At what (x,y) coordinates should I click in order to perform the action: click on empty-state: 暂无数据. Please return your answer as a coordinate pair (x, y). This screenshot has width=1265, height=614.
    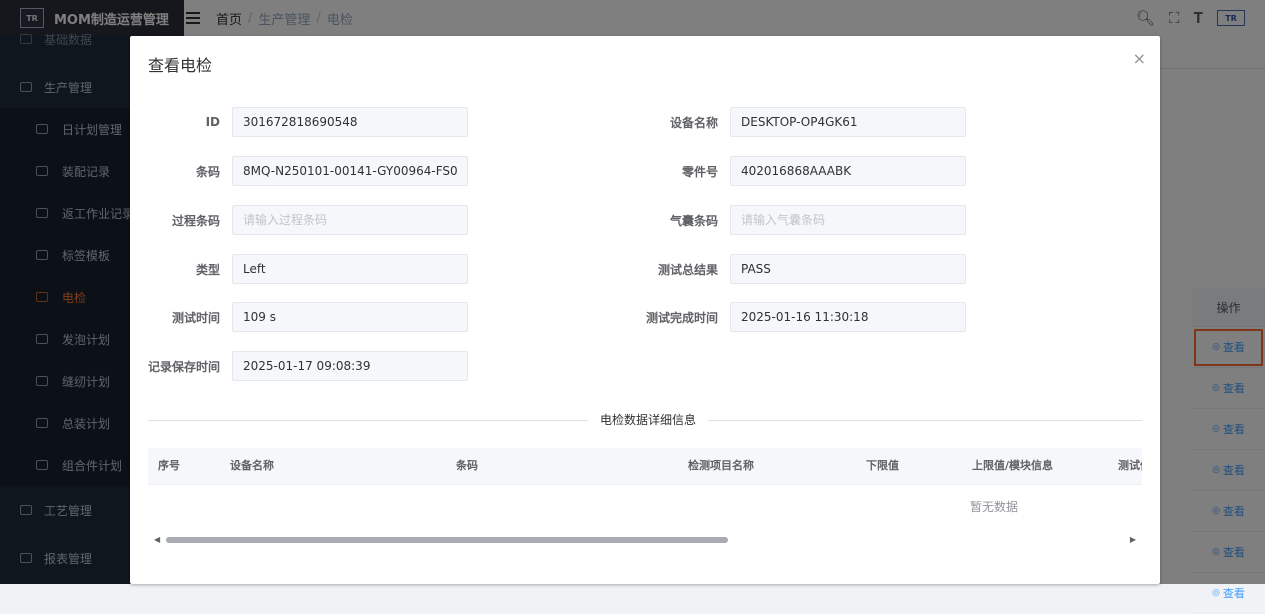
    Looking at the image, I should click on (645, 506).